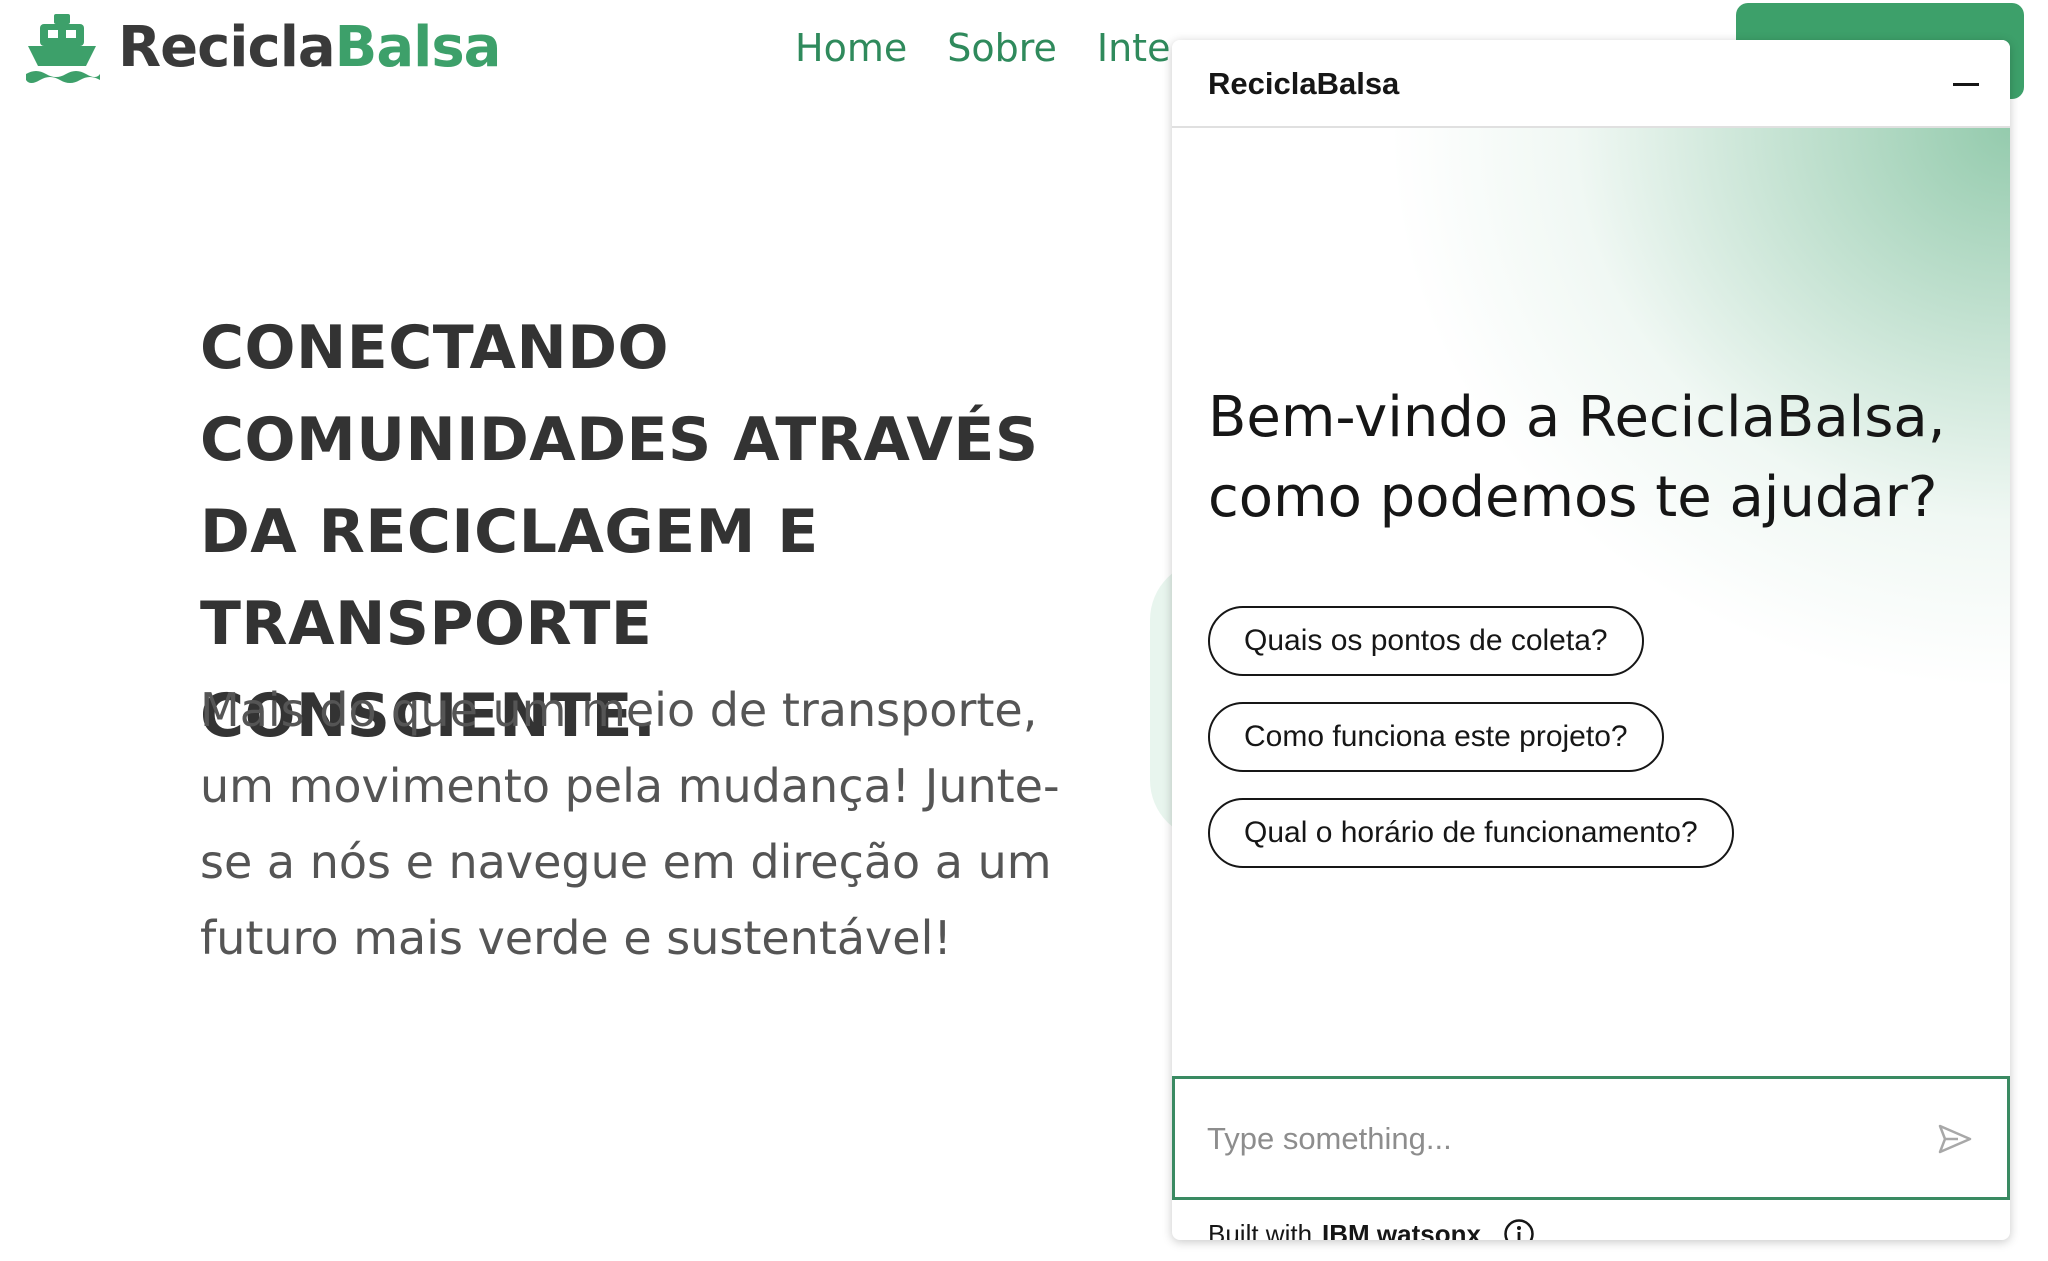  I want to click on minimize-button, so click(1966, 84).